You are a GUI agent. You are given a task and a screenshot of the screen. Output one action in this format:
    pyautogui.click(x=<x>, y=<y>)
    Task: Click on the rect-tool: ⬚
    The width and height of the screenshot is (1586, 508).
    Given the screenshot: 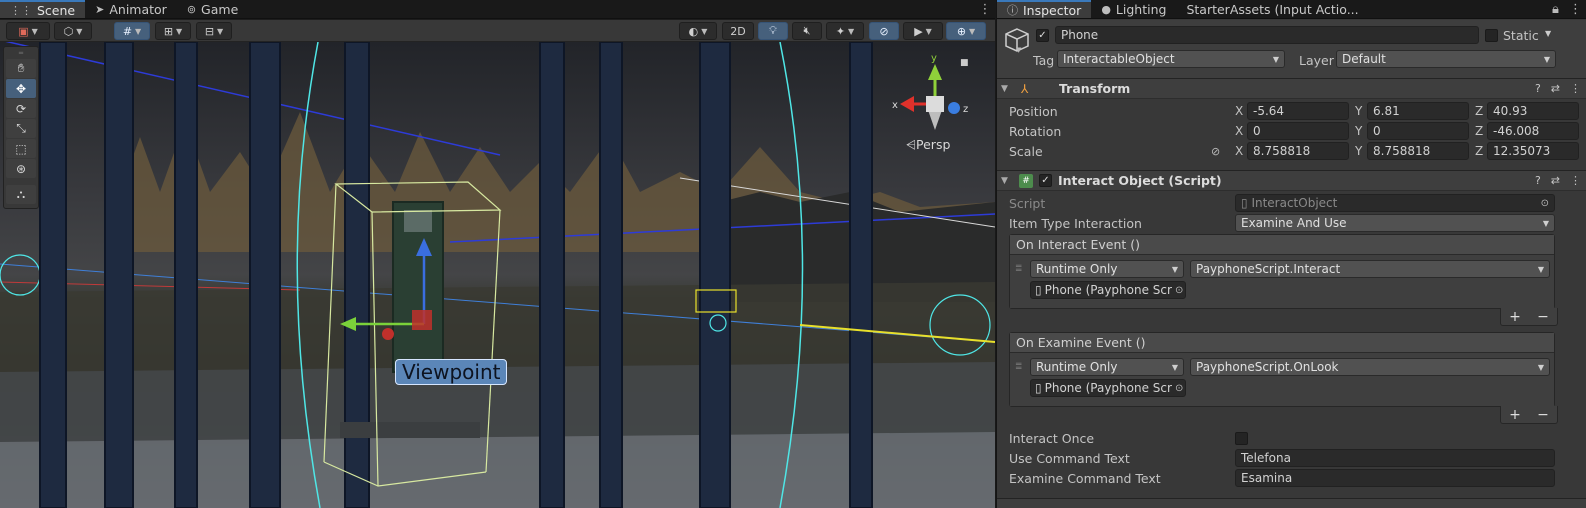 What is the action you would take?
    pyautogui.click(x=21, y=148)
    